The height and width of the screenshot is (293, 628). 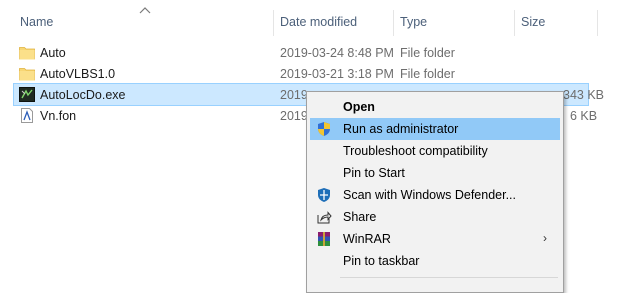 What do you see at coordinates (413, 22) in the screenshot?
I see `column-type: Type` at bounding box center [413, 22].